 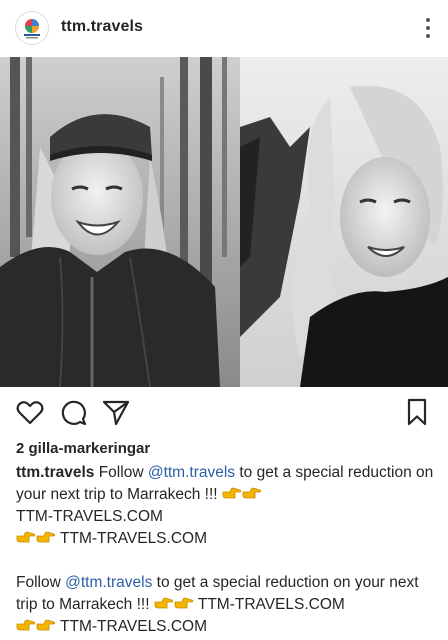 What do you see at coordinates (102, 27) in the screenshot?
I see `header-username: ttm.travels` at bounding box center [102, 27].